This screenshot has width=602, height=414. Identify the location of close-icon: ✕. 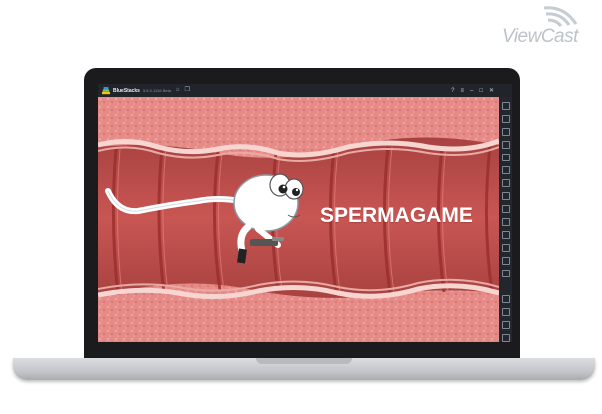
(491, 90).